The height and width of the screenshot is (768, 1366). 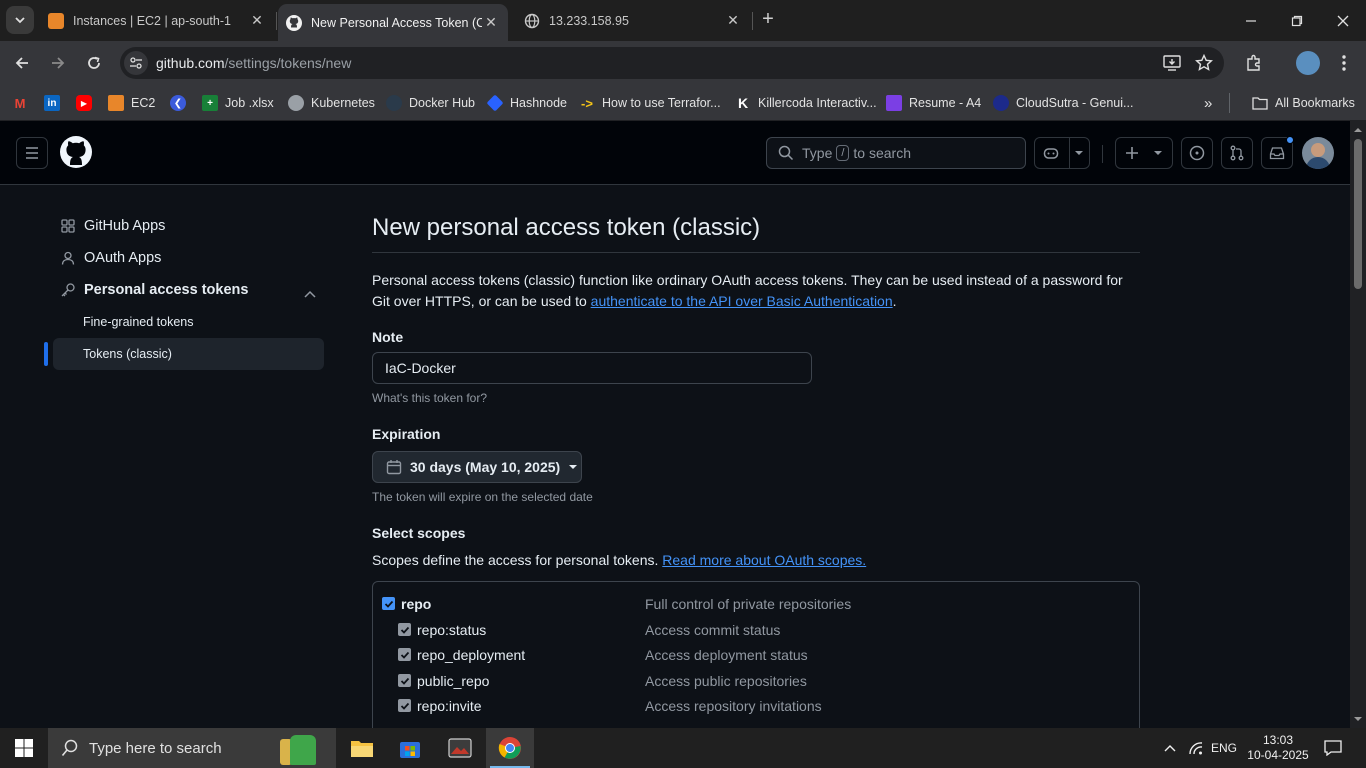 I want to click on show-hidden-icons-button, so click(x=1170, y=748).